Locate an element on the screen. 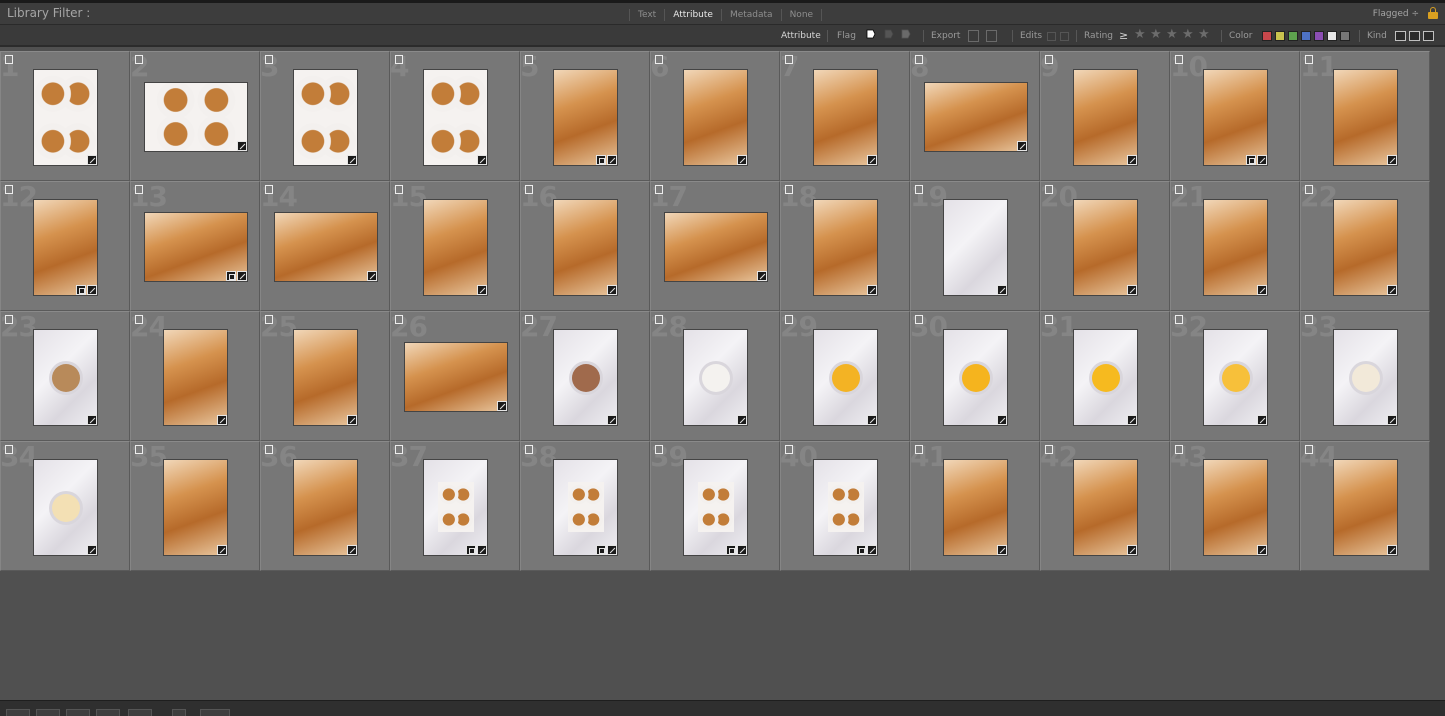  thumbnail-cell: 18 is located at coordinates (845, 246).